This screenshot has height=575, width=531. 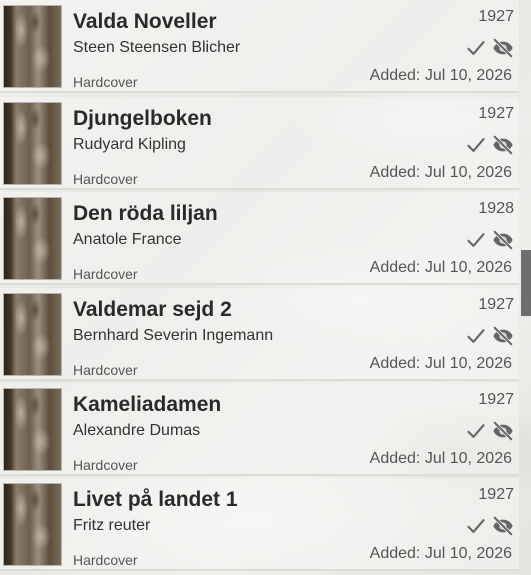 What do you see at coordinates (142, 118) in the screenshot?
I see `book-title: Djungelboken` at bounding box center [142, 118].